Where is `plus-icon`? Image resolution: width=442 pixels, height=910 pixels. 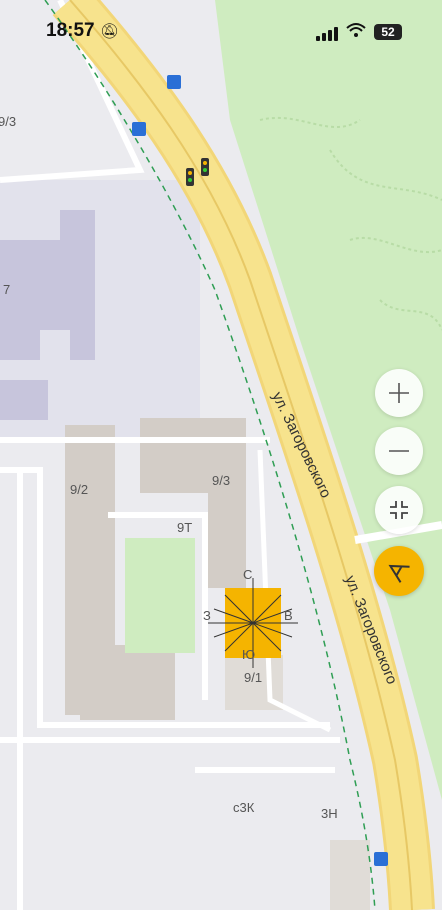
plus-icon is located at coordinates (399, 393).